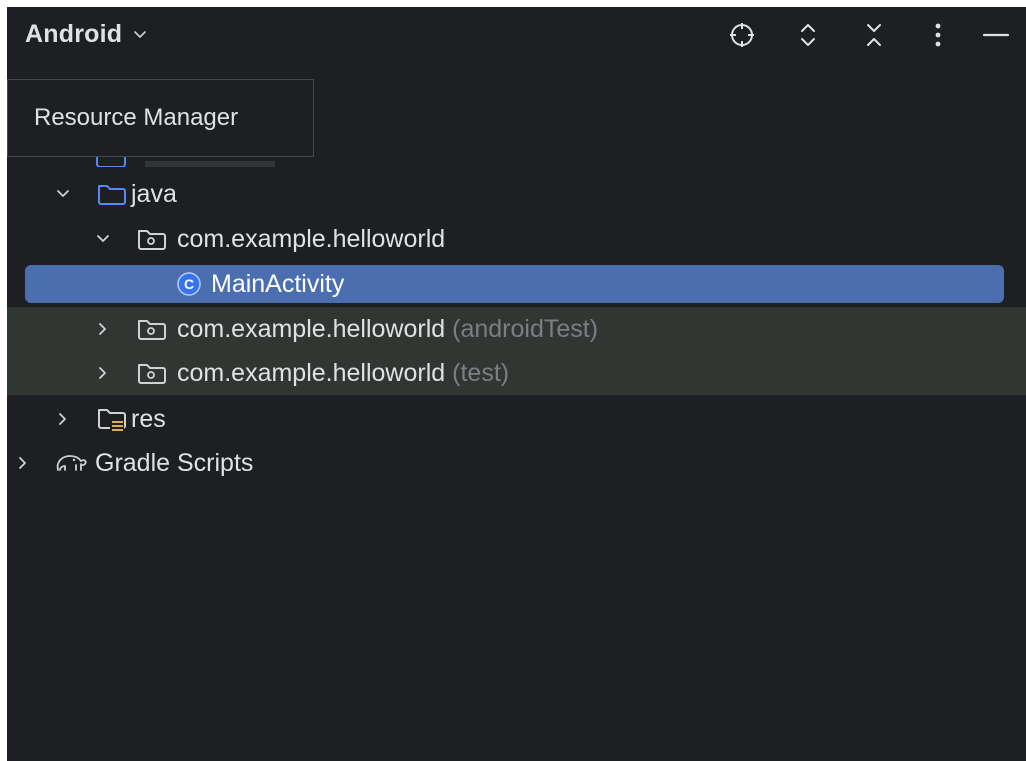  I want to click on tree-row-package-android-test: com.example.helloworld (androidTest), so click(516, 329).